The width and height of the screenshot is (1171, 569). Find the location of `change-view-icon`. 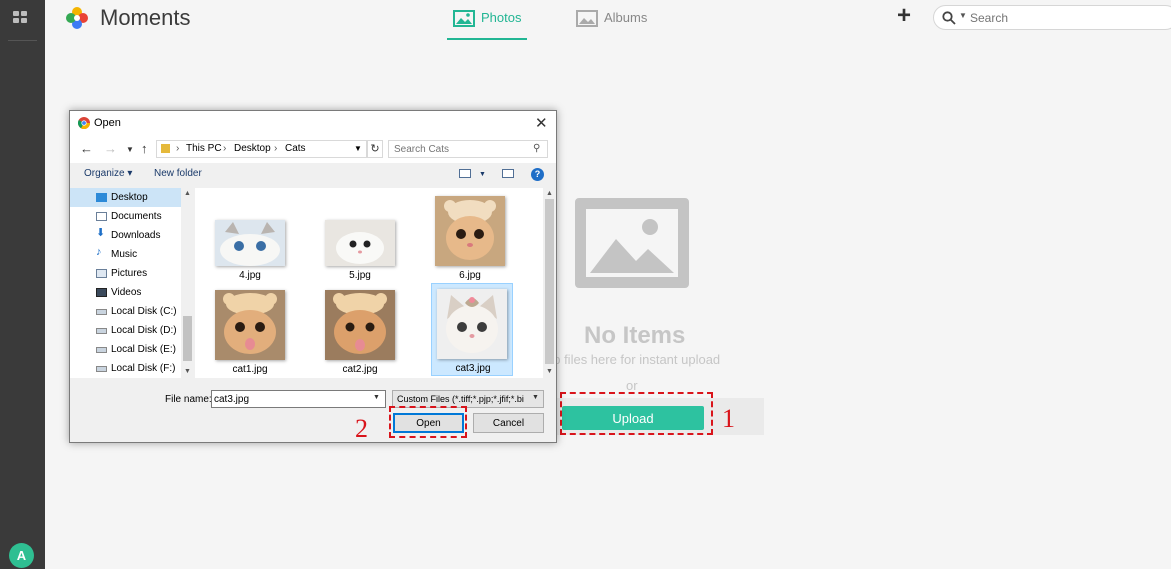

change-view-icon is located at coordinates (465, 173).